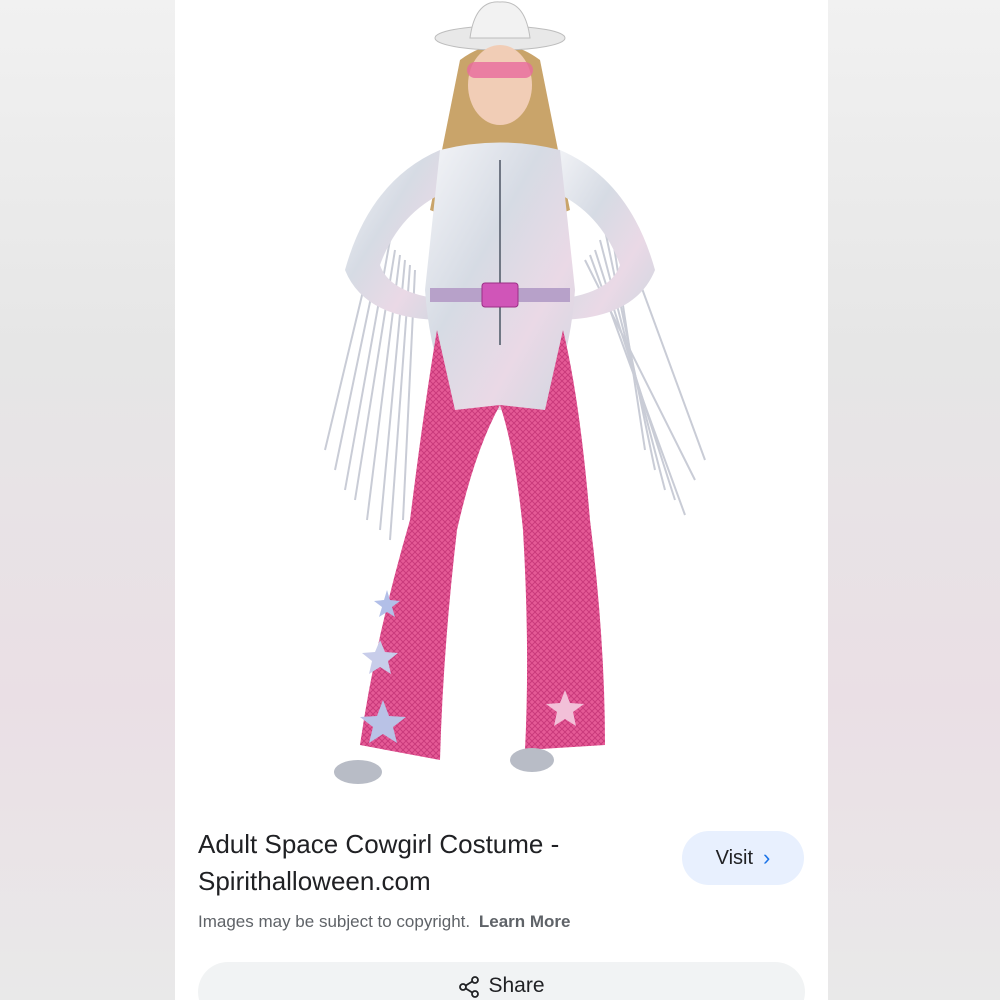  What do you see at coordinates (734, 857) in the screenshot?
I see `visit-label: Visit` at bounding box center [734, 857].